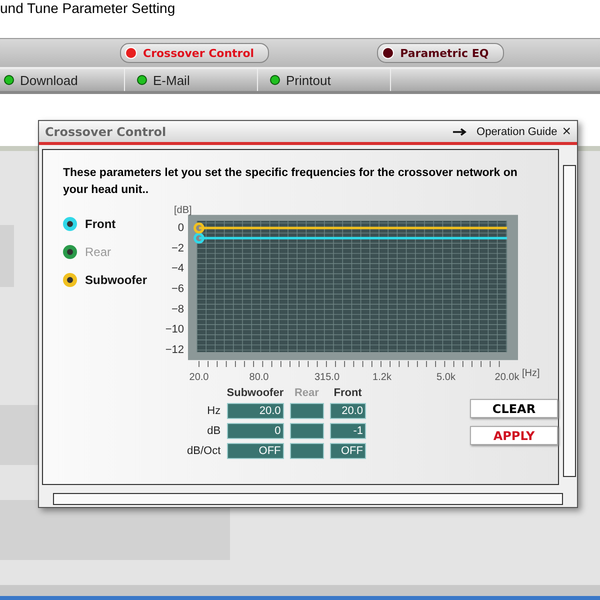 This screenshot has height=600, width=600. What do you see at coordinates (19, 435) in the screenshot?
I see `faded-panel` at bounding box center [19, 435].